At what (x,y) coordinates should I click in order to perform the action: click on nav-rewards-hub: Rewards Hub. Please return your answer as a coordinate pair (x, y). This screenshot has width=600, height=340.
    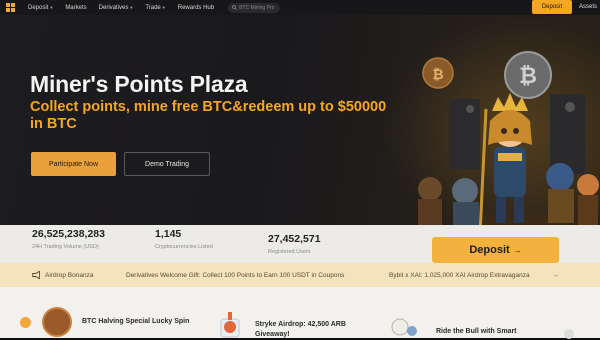
    Looking at the image, I should click on (196, 8).